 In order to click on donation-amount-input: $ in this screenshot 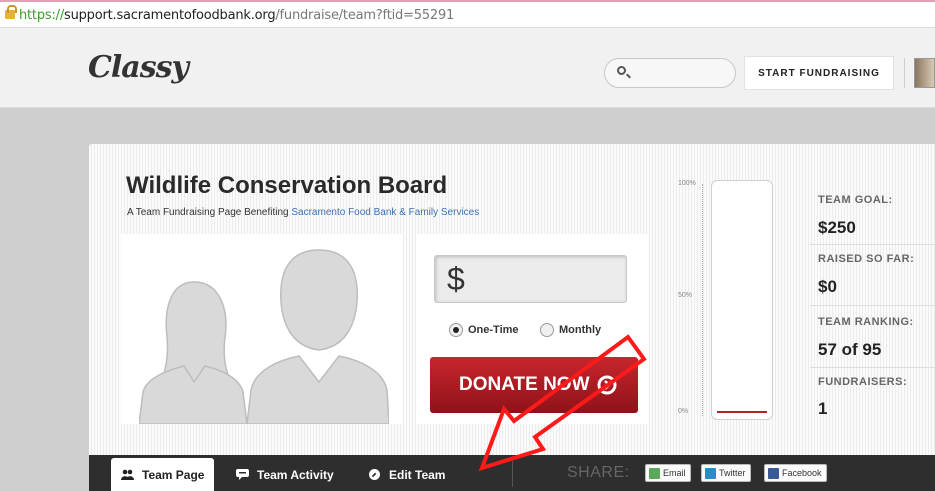, I will do `click(530, 279)`.